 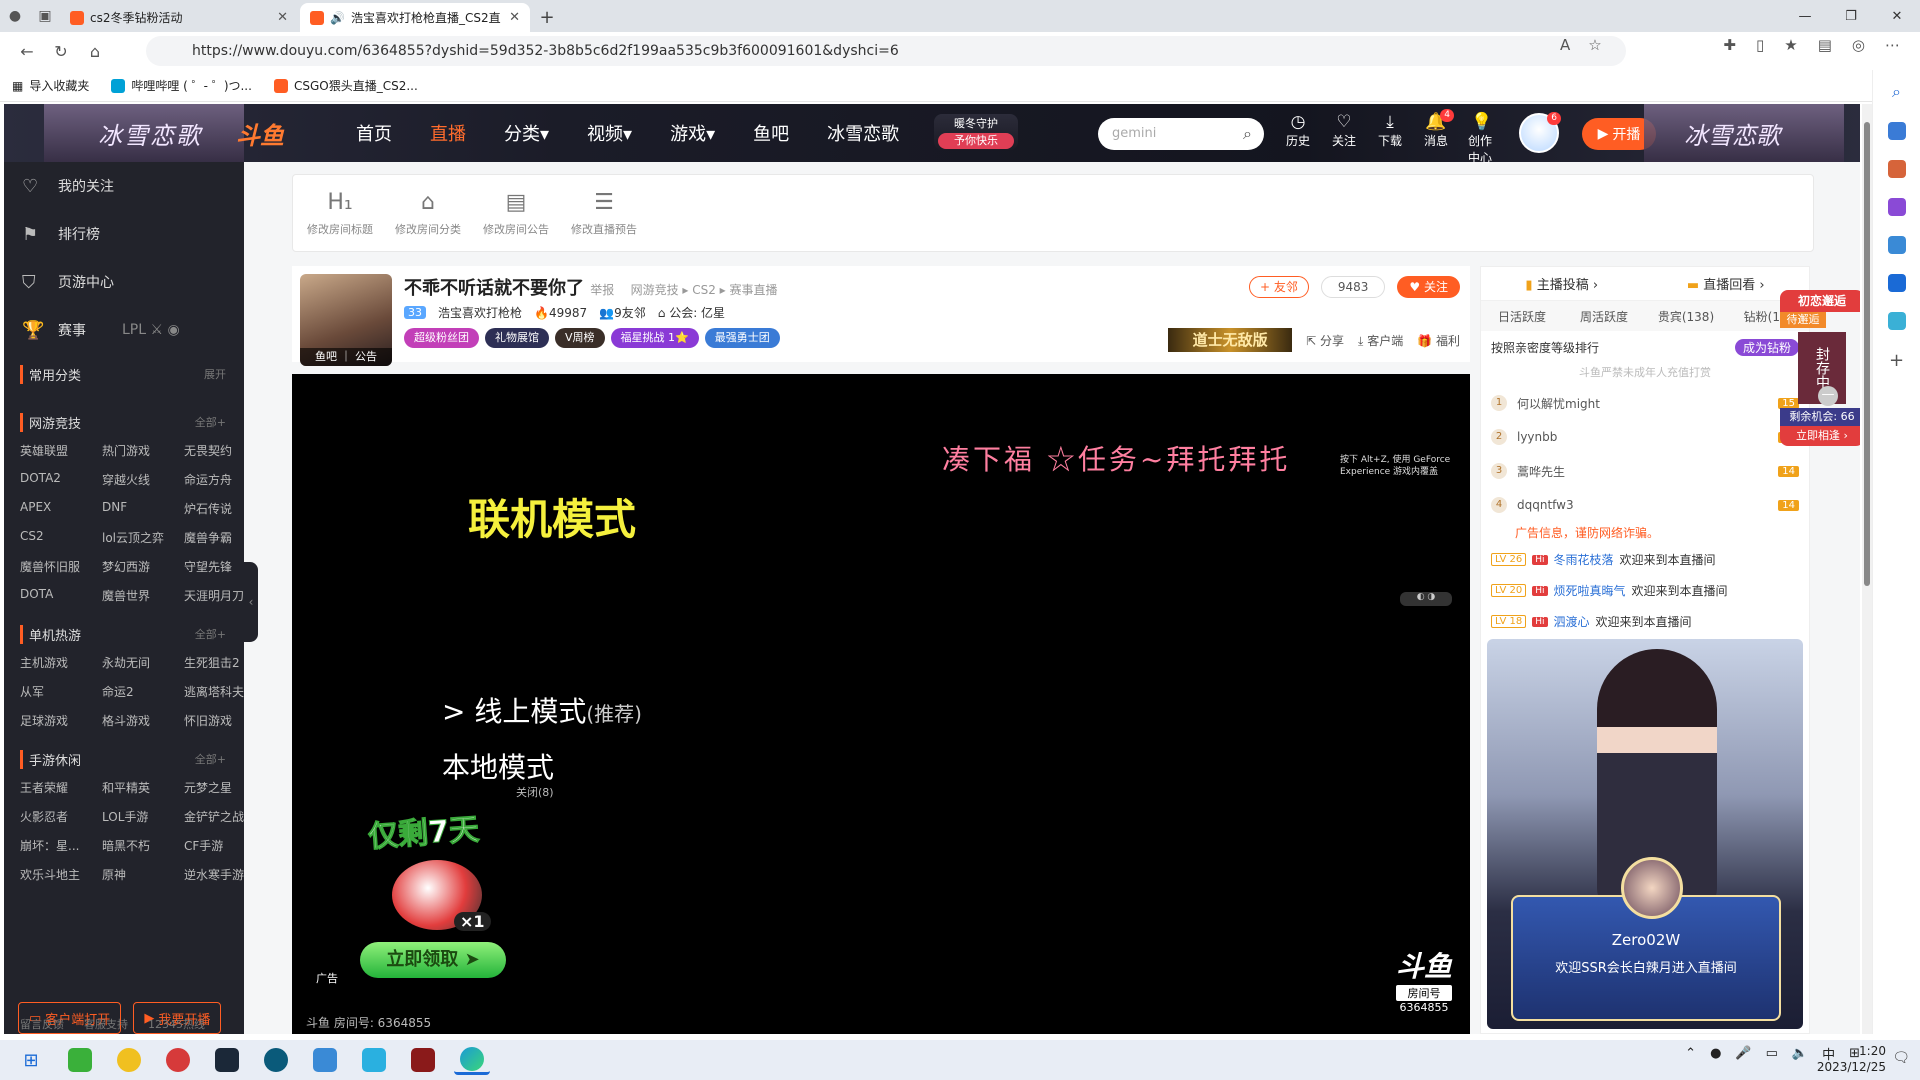 What do you see at coordinates (580, 338) in the screenshot?
I see `tag-weekly-rank: V周榜` at bounding box center [580, 338].